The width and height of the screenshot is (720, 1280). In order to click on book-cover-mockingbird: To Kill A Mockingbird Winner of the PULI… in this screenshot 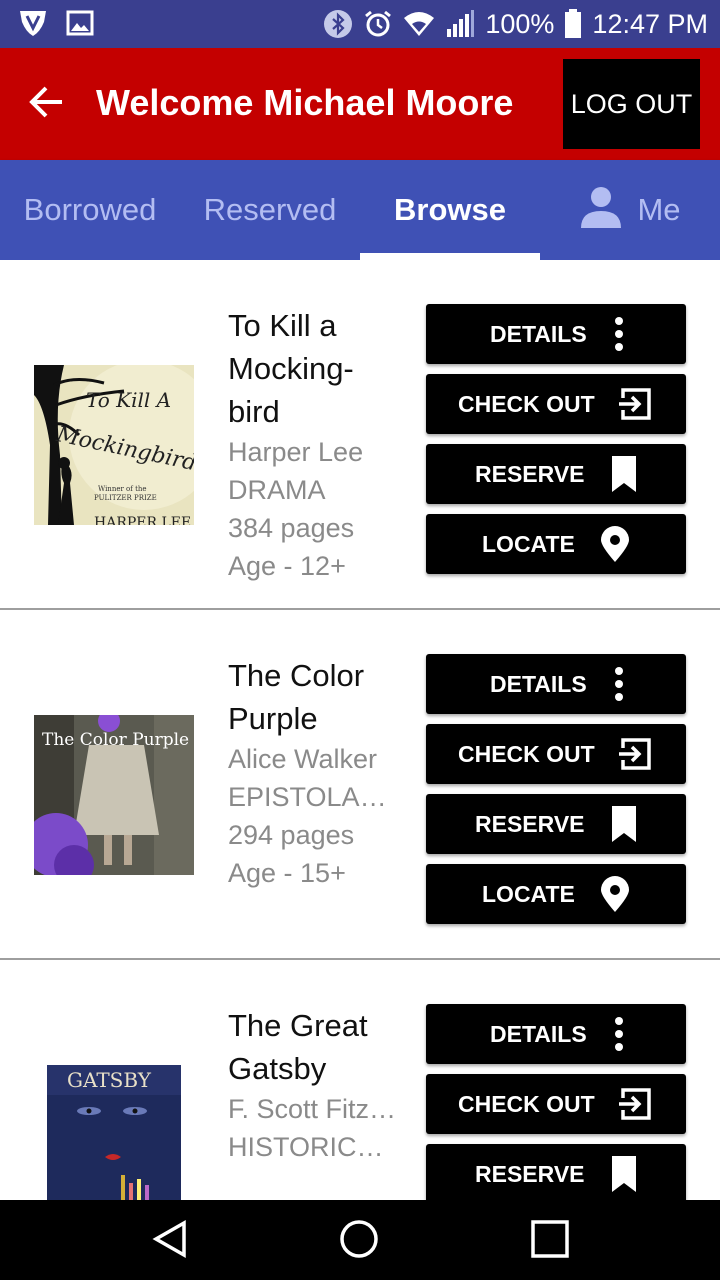, I will do `click(114, 445)`.